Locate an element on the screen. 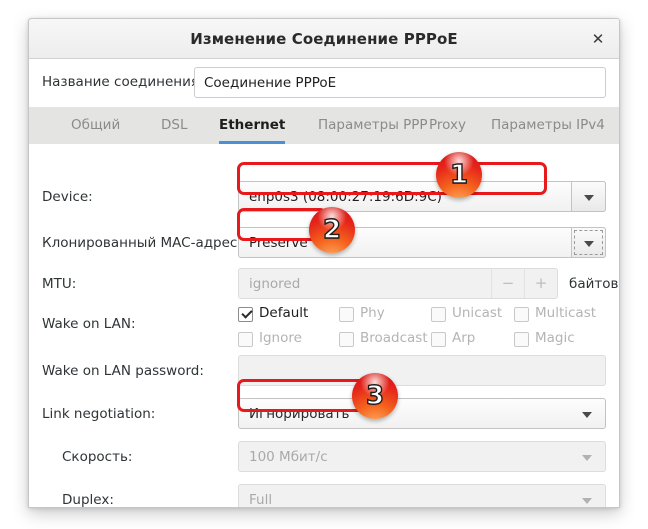 Image resolution: width=648 pixels, height=529 pixels. mtu-stepper: − + is located at coordinates (524, 283).